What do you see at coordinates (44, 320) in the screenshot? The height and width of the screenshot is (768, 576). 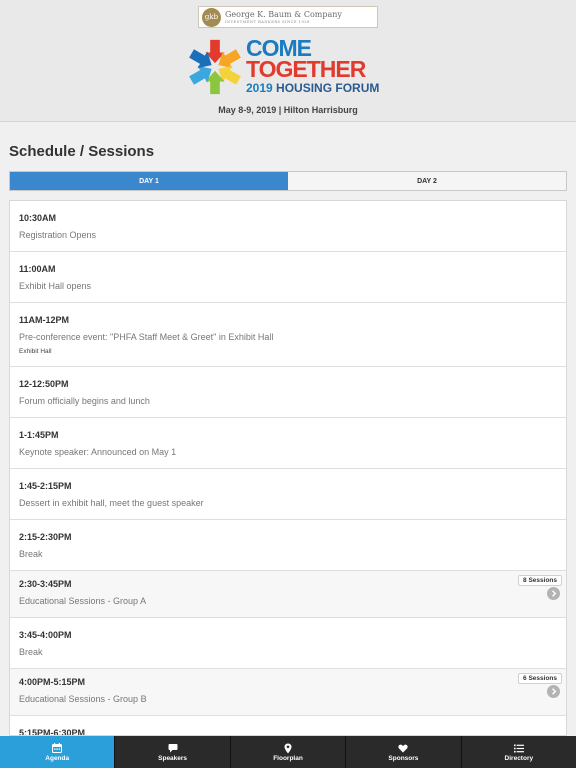 I see `session-time: 11AM-12PM` at bounding box center [44, 320].